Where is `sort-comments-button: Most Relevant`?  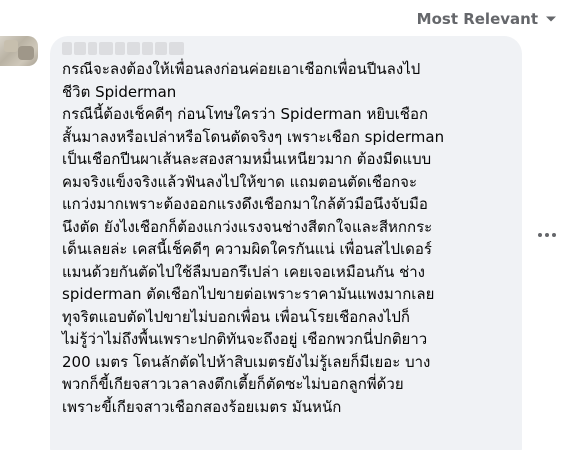 sort-comments-button: Most Relevant is located at coordinates (487, 19).